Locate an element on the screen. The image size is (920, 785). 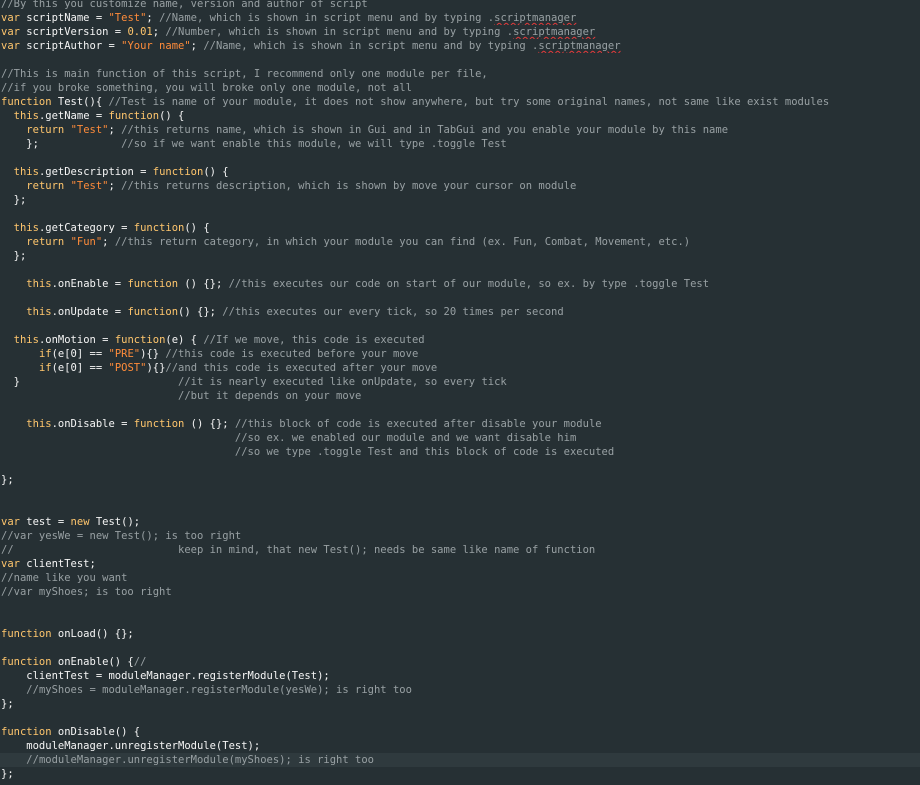
code-token: "Your name" is located at coordinates (156, 46).